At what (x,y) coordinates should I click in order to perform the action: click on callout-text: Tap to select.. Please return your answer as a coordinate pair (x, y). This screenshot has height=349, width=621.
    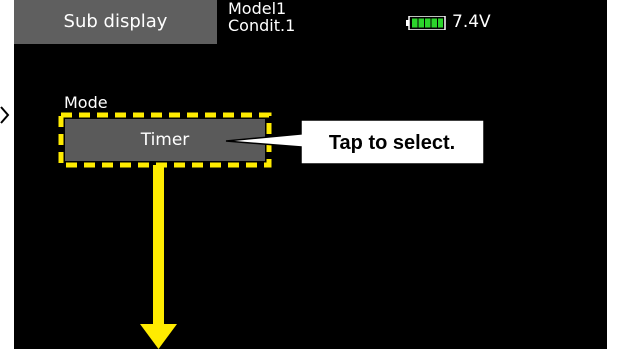
    Looking at the image, I should click on (392, 143).